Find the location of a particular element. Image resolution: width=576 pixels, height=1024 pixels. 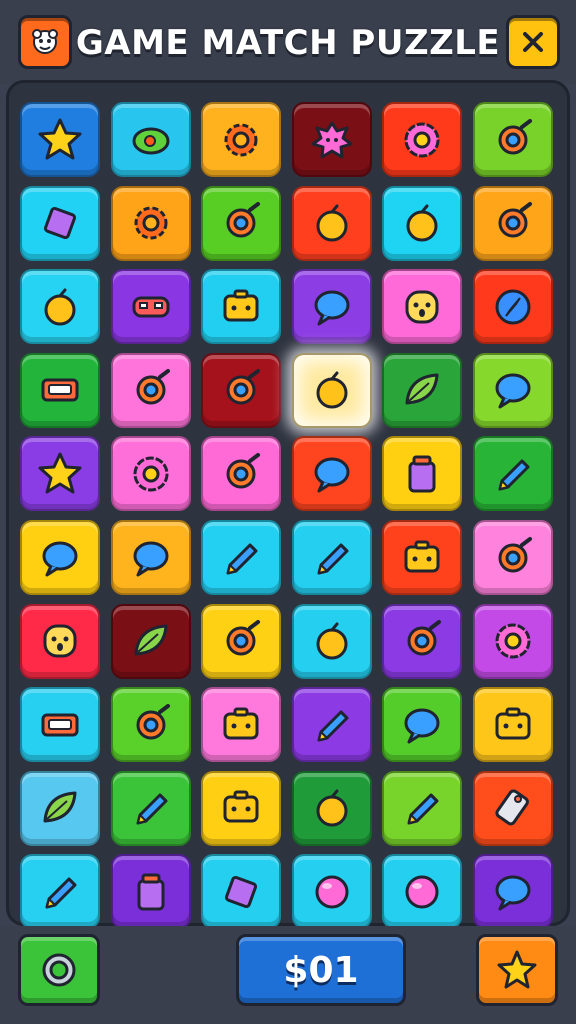

tile-r7-c5 is located at coordinates (513, 725).